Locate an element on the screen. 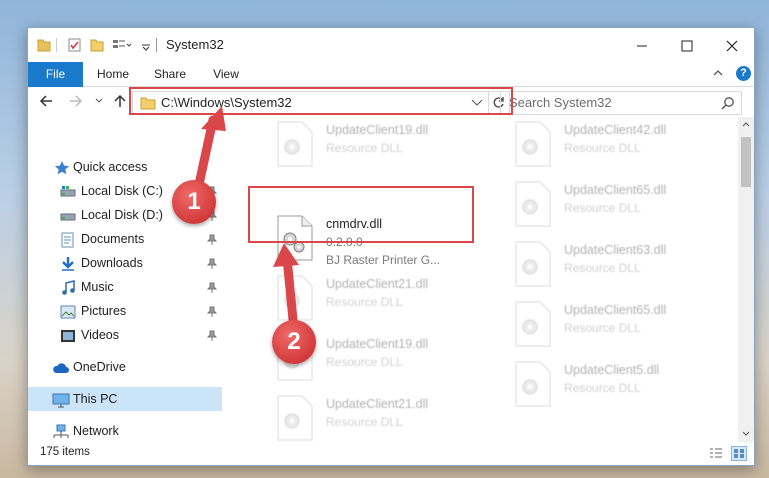  step-badge-1: 1 is located at coordinates (194, 202).